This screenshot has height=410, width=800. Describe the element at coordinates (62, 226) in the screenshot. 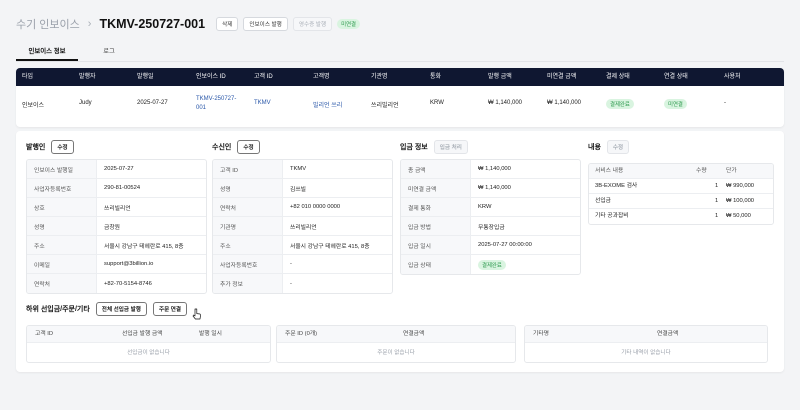

I see `field-label: 성명` at that location.